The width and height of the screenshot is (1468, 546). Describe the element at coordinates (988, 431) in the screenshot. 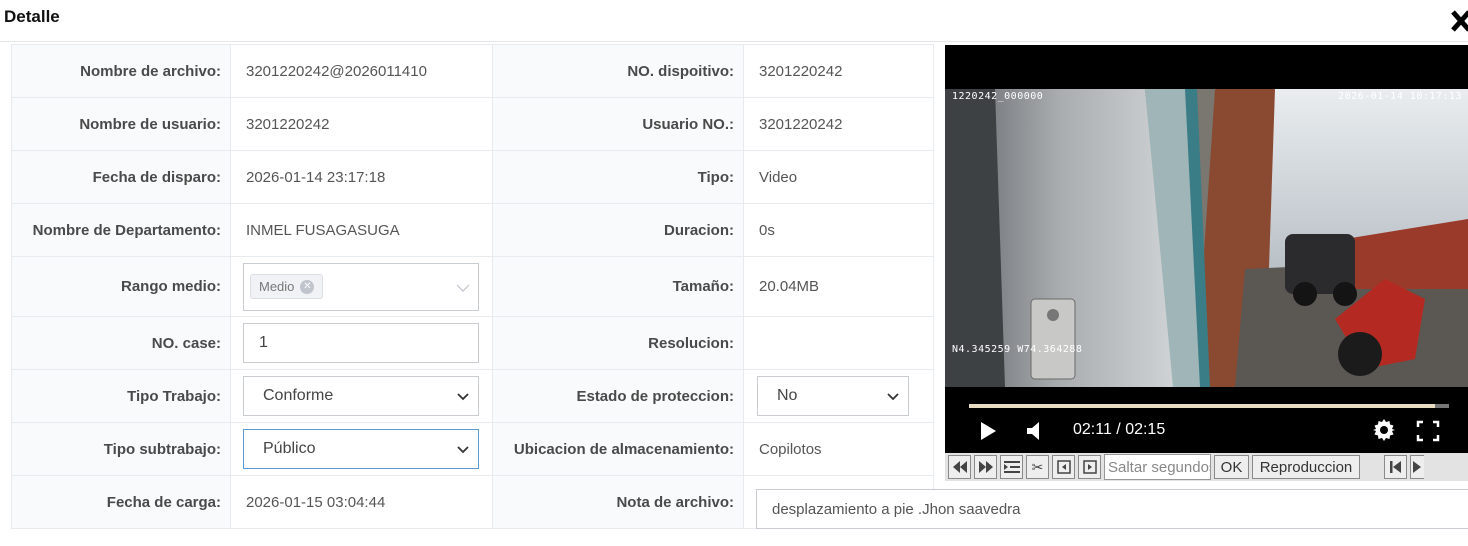

I see `play-icon` at that location.